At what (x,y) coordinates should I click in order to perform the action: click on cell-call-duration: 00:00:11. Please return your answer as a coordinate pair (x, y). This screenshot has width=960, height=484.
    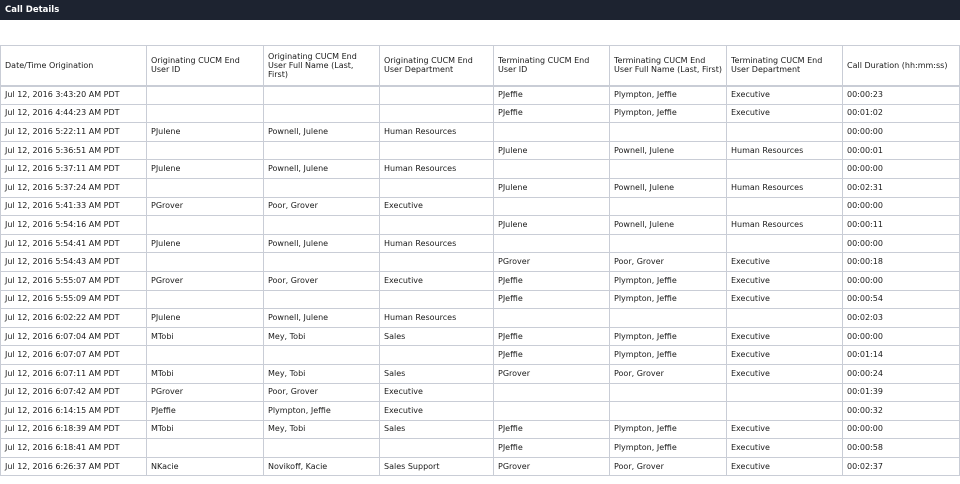
    Looking at the image, I should click on (901, 225).